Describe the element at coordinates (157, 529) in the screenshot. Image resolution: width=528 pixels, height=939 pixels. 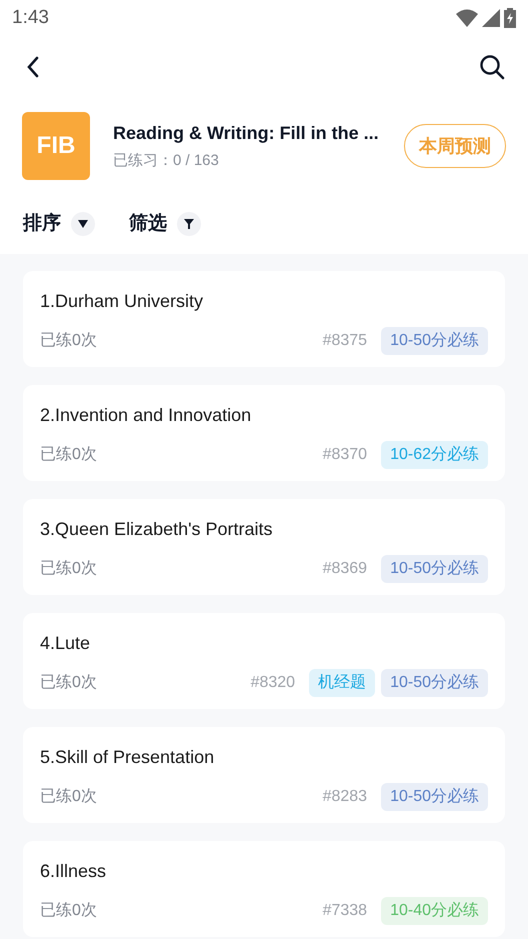
I see `question-title: 3.Queen Elizabeth's Portraits` at that location.